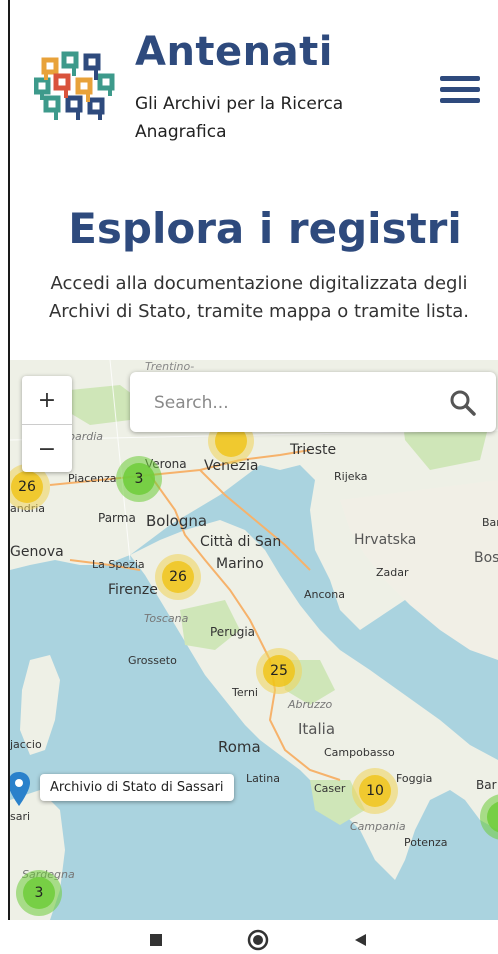  I want to click on zoom-in-button: +, so click(47, 400).